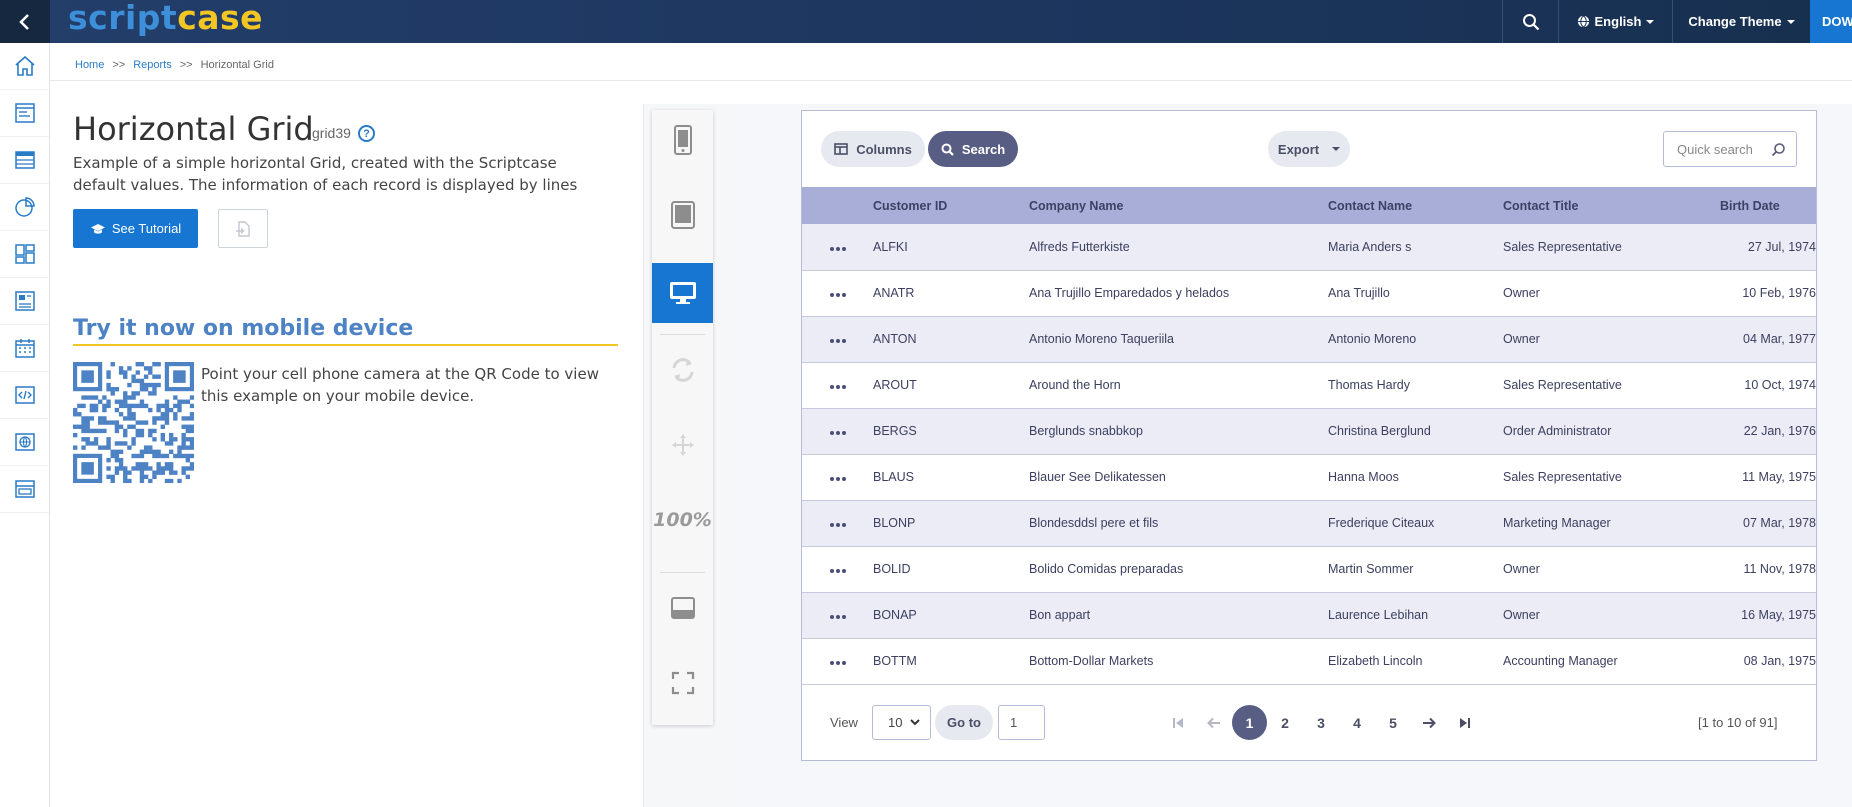 The height and width of the screenshot is (807, 1852). I want to click on cell-birth-date: 22 Jan, 1976, so click(1756, 431).